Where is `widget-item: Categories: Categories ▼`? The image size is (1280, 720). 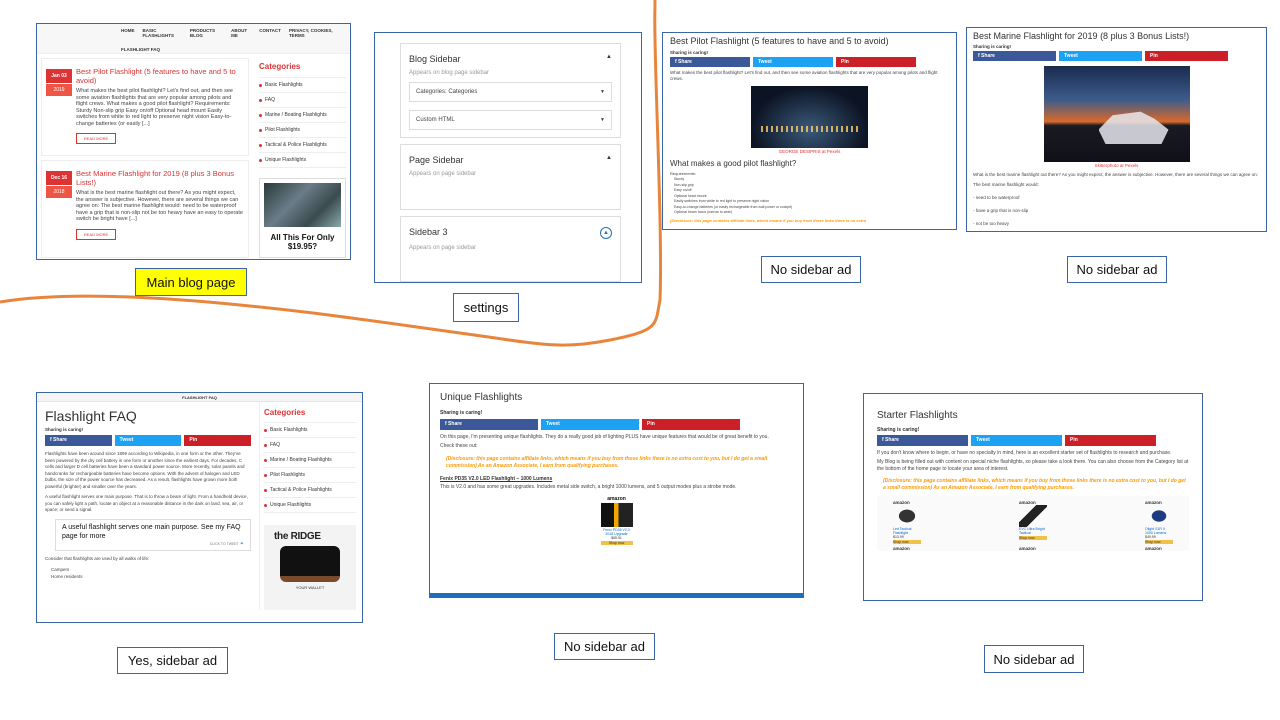 widget-item: Categories: Categories ▼ is located at coordinates (510, 92).